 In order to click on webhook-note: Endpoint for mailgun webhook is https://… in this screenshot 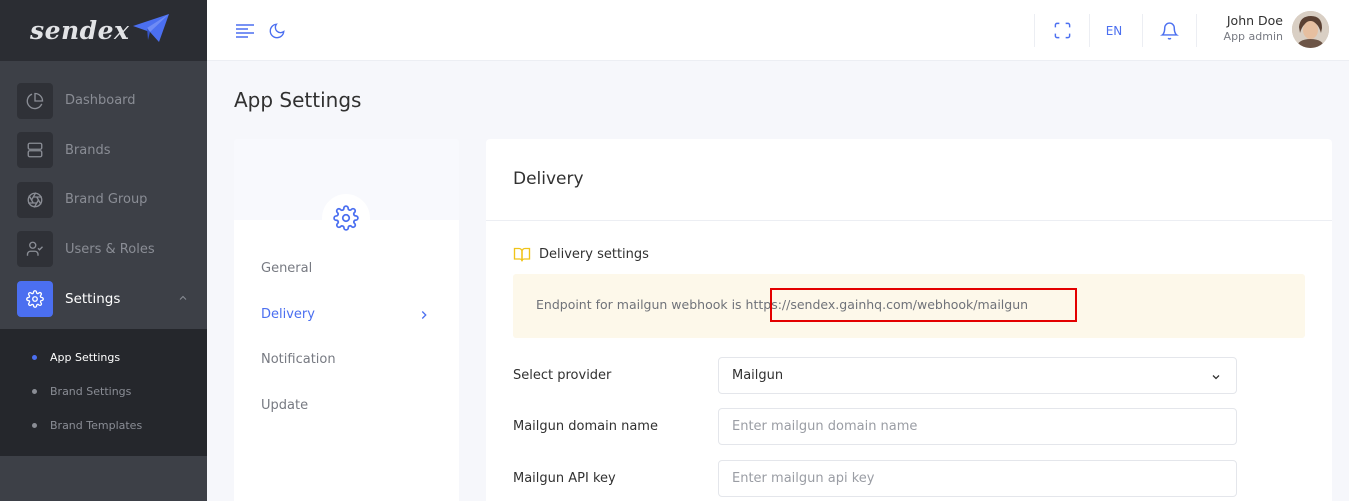, I will do `click(909, 306)`.